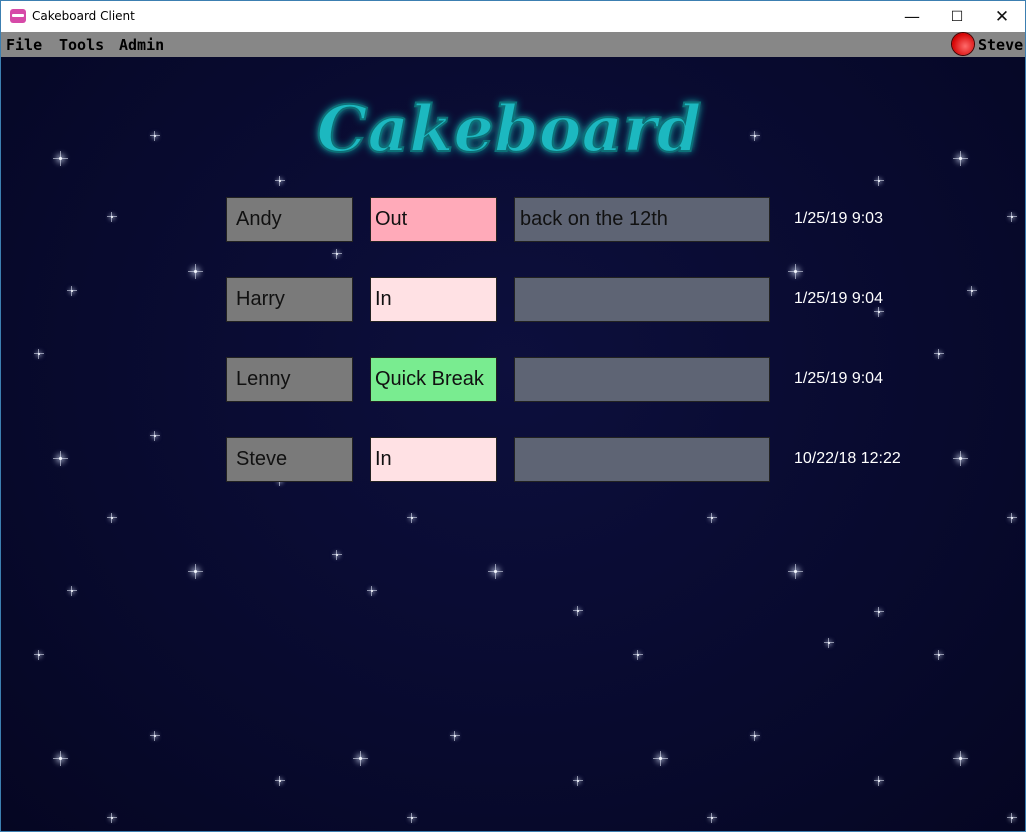 The width and height of the screenshot is (1026, 832). I want to click on maximize-button: ☐, so click(957, 16).